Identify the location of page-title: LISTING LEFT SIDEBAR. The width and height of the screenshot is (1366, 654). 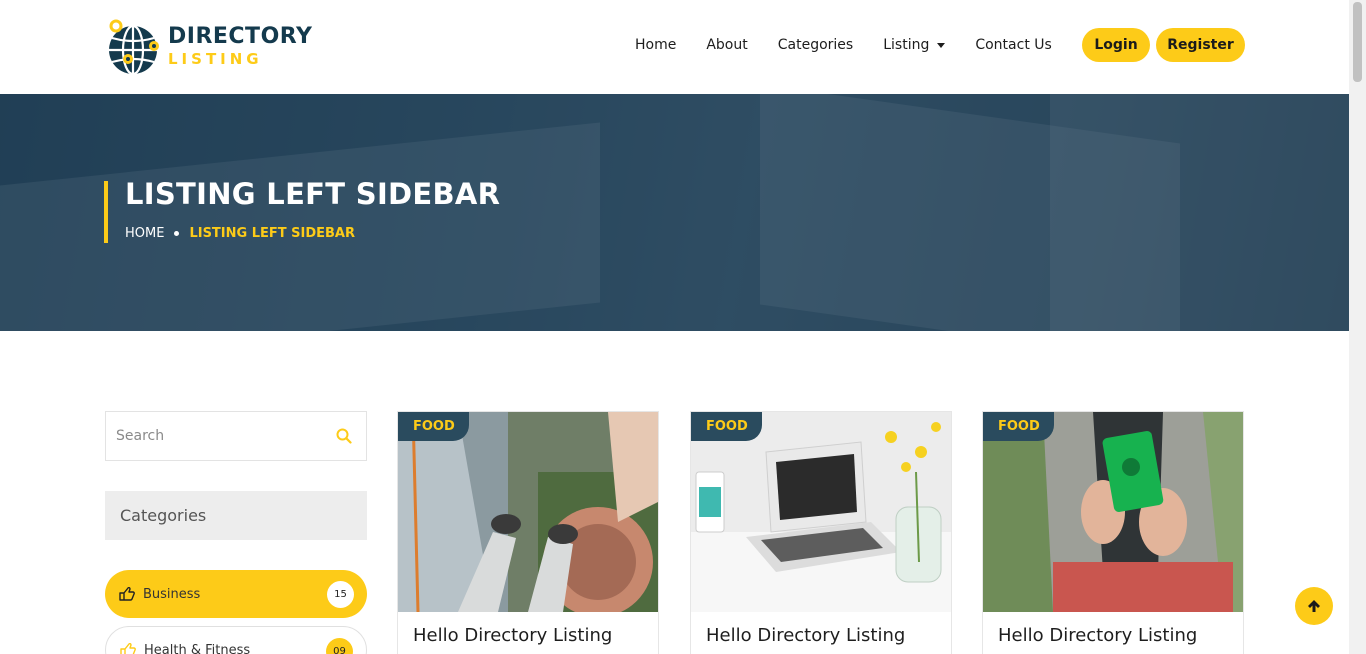
(313, 194).